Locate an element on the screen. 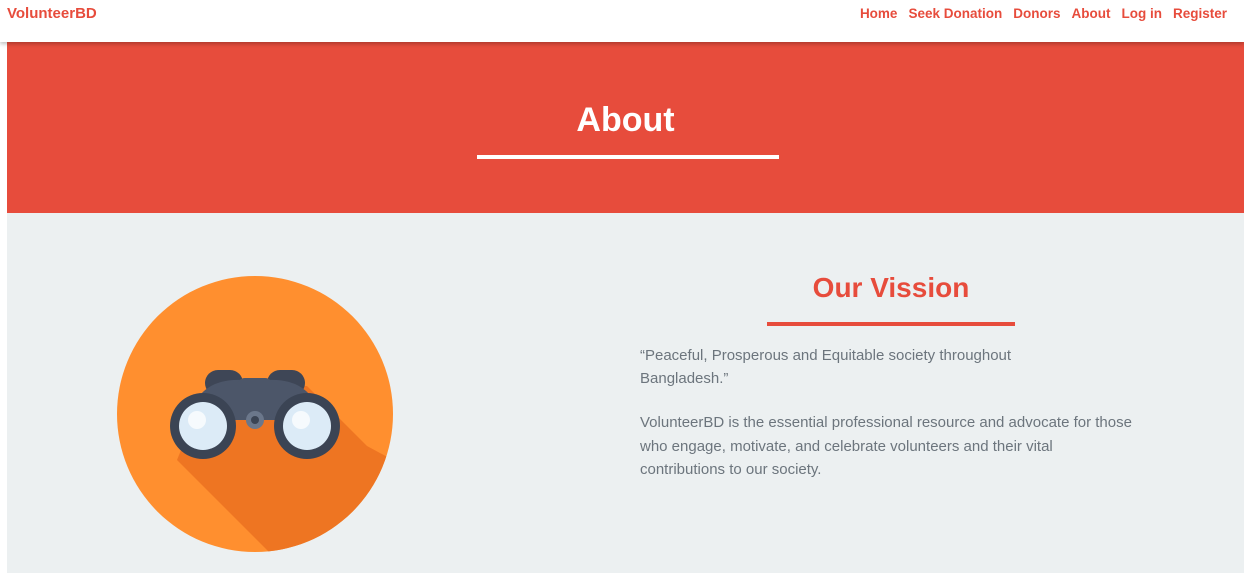 Image resolution: width=1244 pixels, height=573 pixels. vision-title: Our Vission is located at coordinates (891, 287).